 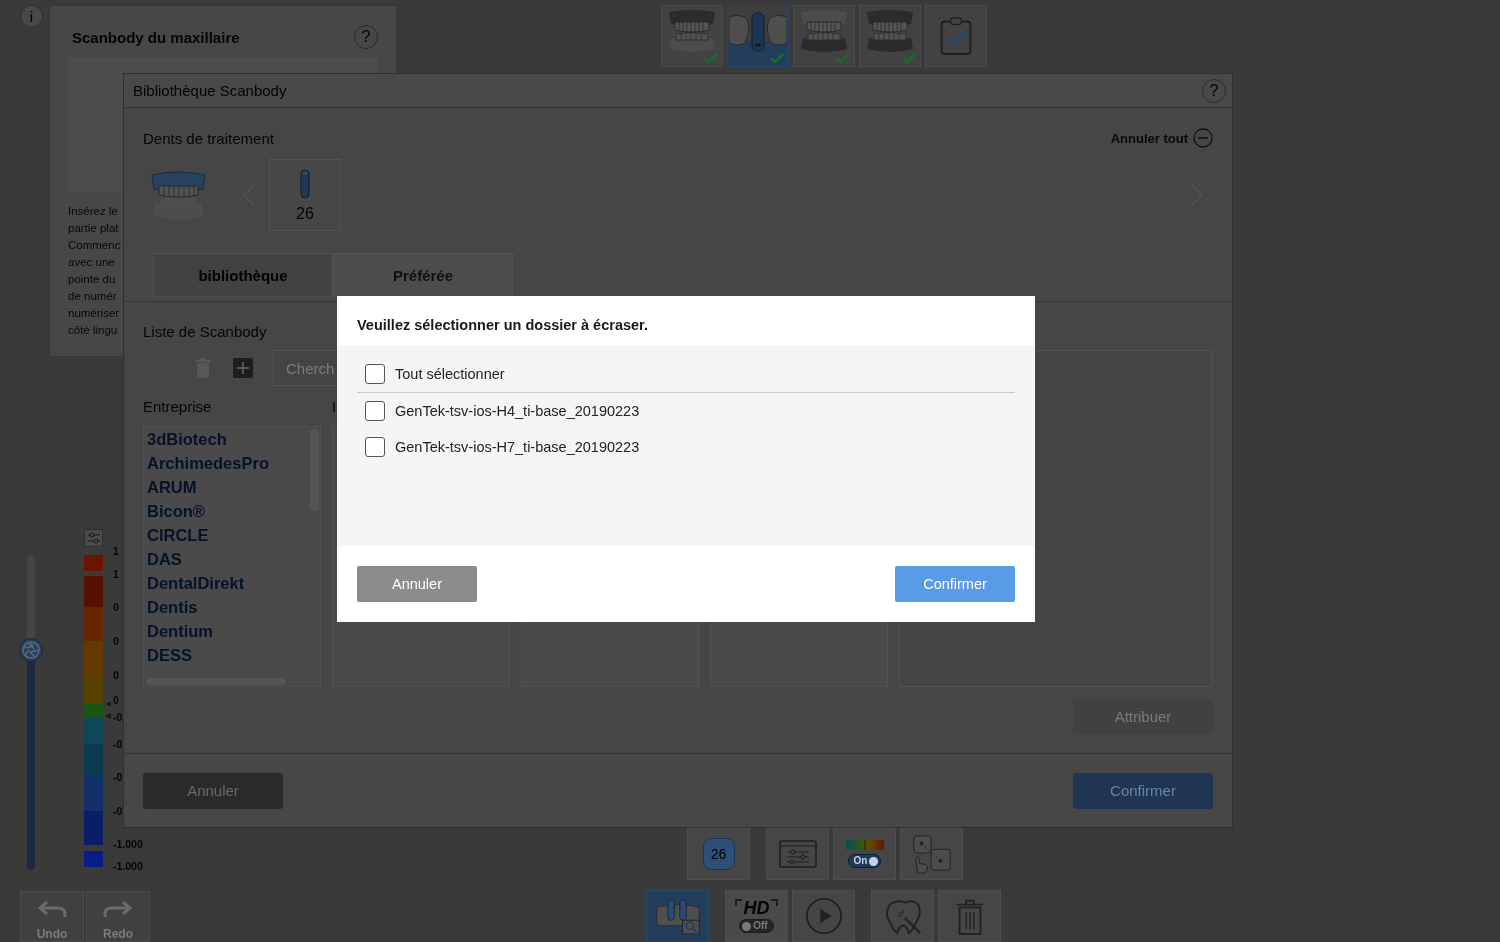 I want to click on clipboard-check-icon, so click(x=956, y=36).